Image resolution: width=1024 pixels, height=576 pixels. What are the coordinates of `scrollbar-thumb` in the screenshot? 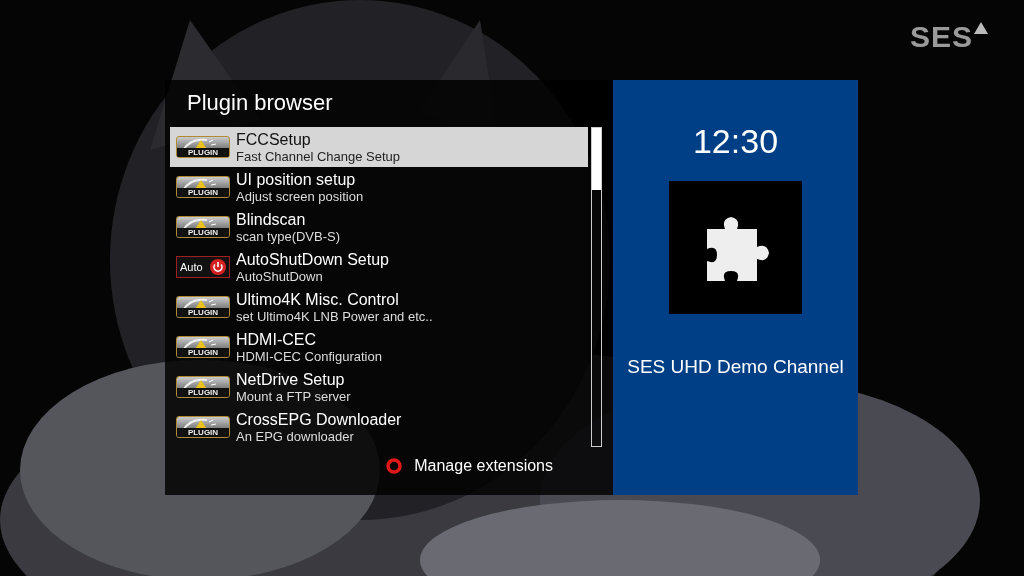 It's located at (596, 159).